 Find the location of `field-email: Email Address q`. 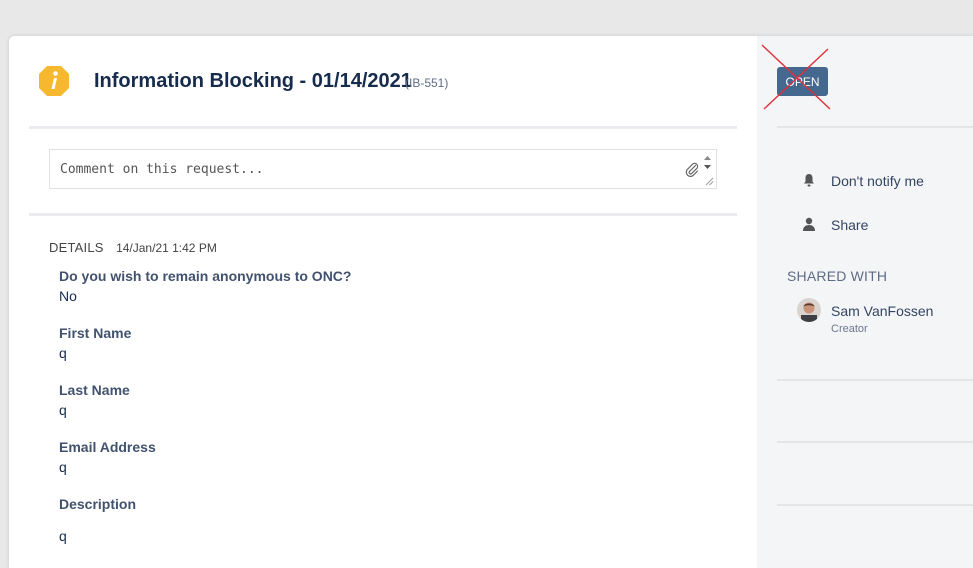

field-email: Email Address q is located at coordinates (107, 457).